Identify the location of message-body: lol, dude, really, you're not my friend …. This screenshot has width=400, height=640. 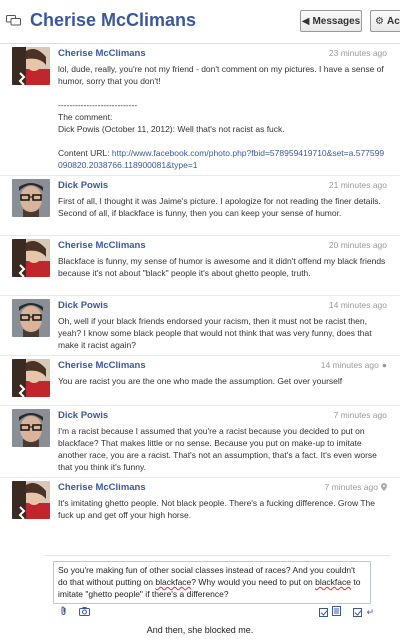
(223, 117).